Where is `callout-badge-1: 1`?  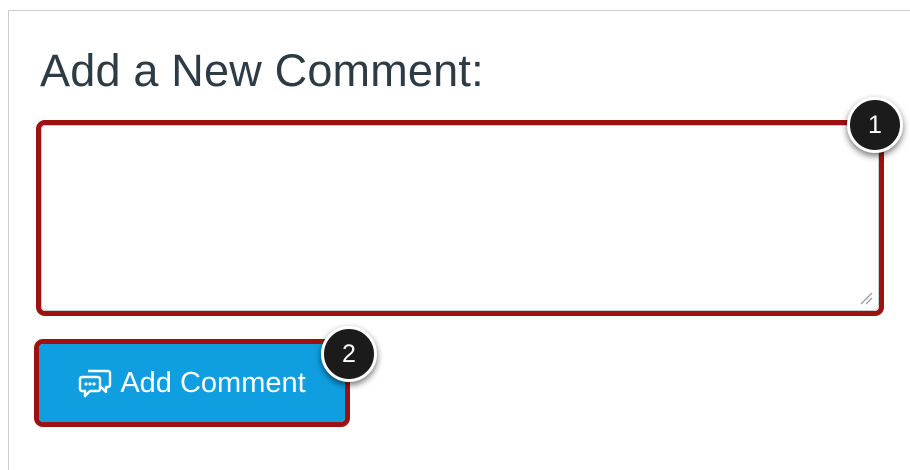 callout-badge-1: 1 is located at coordinates (875, 125).